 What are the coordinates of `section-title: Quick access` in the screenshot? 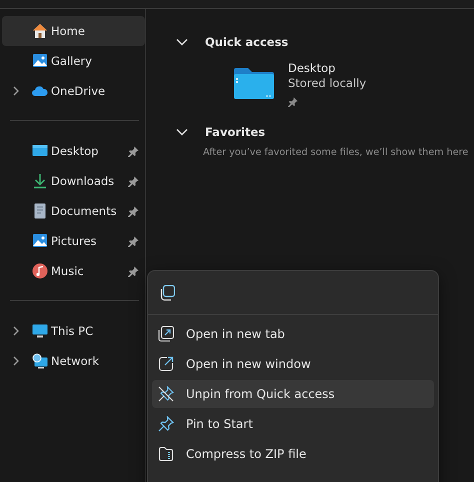 It's located at (246, 42).